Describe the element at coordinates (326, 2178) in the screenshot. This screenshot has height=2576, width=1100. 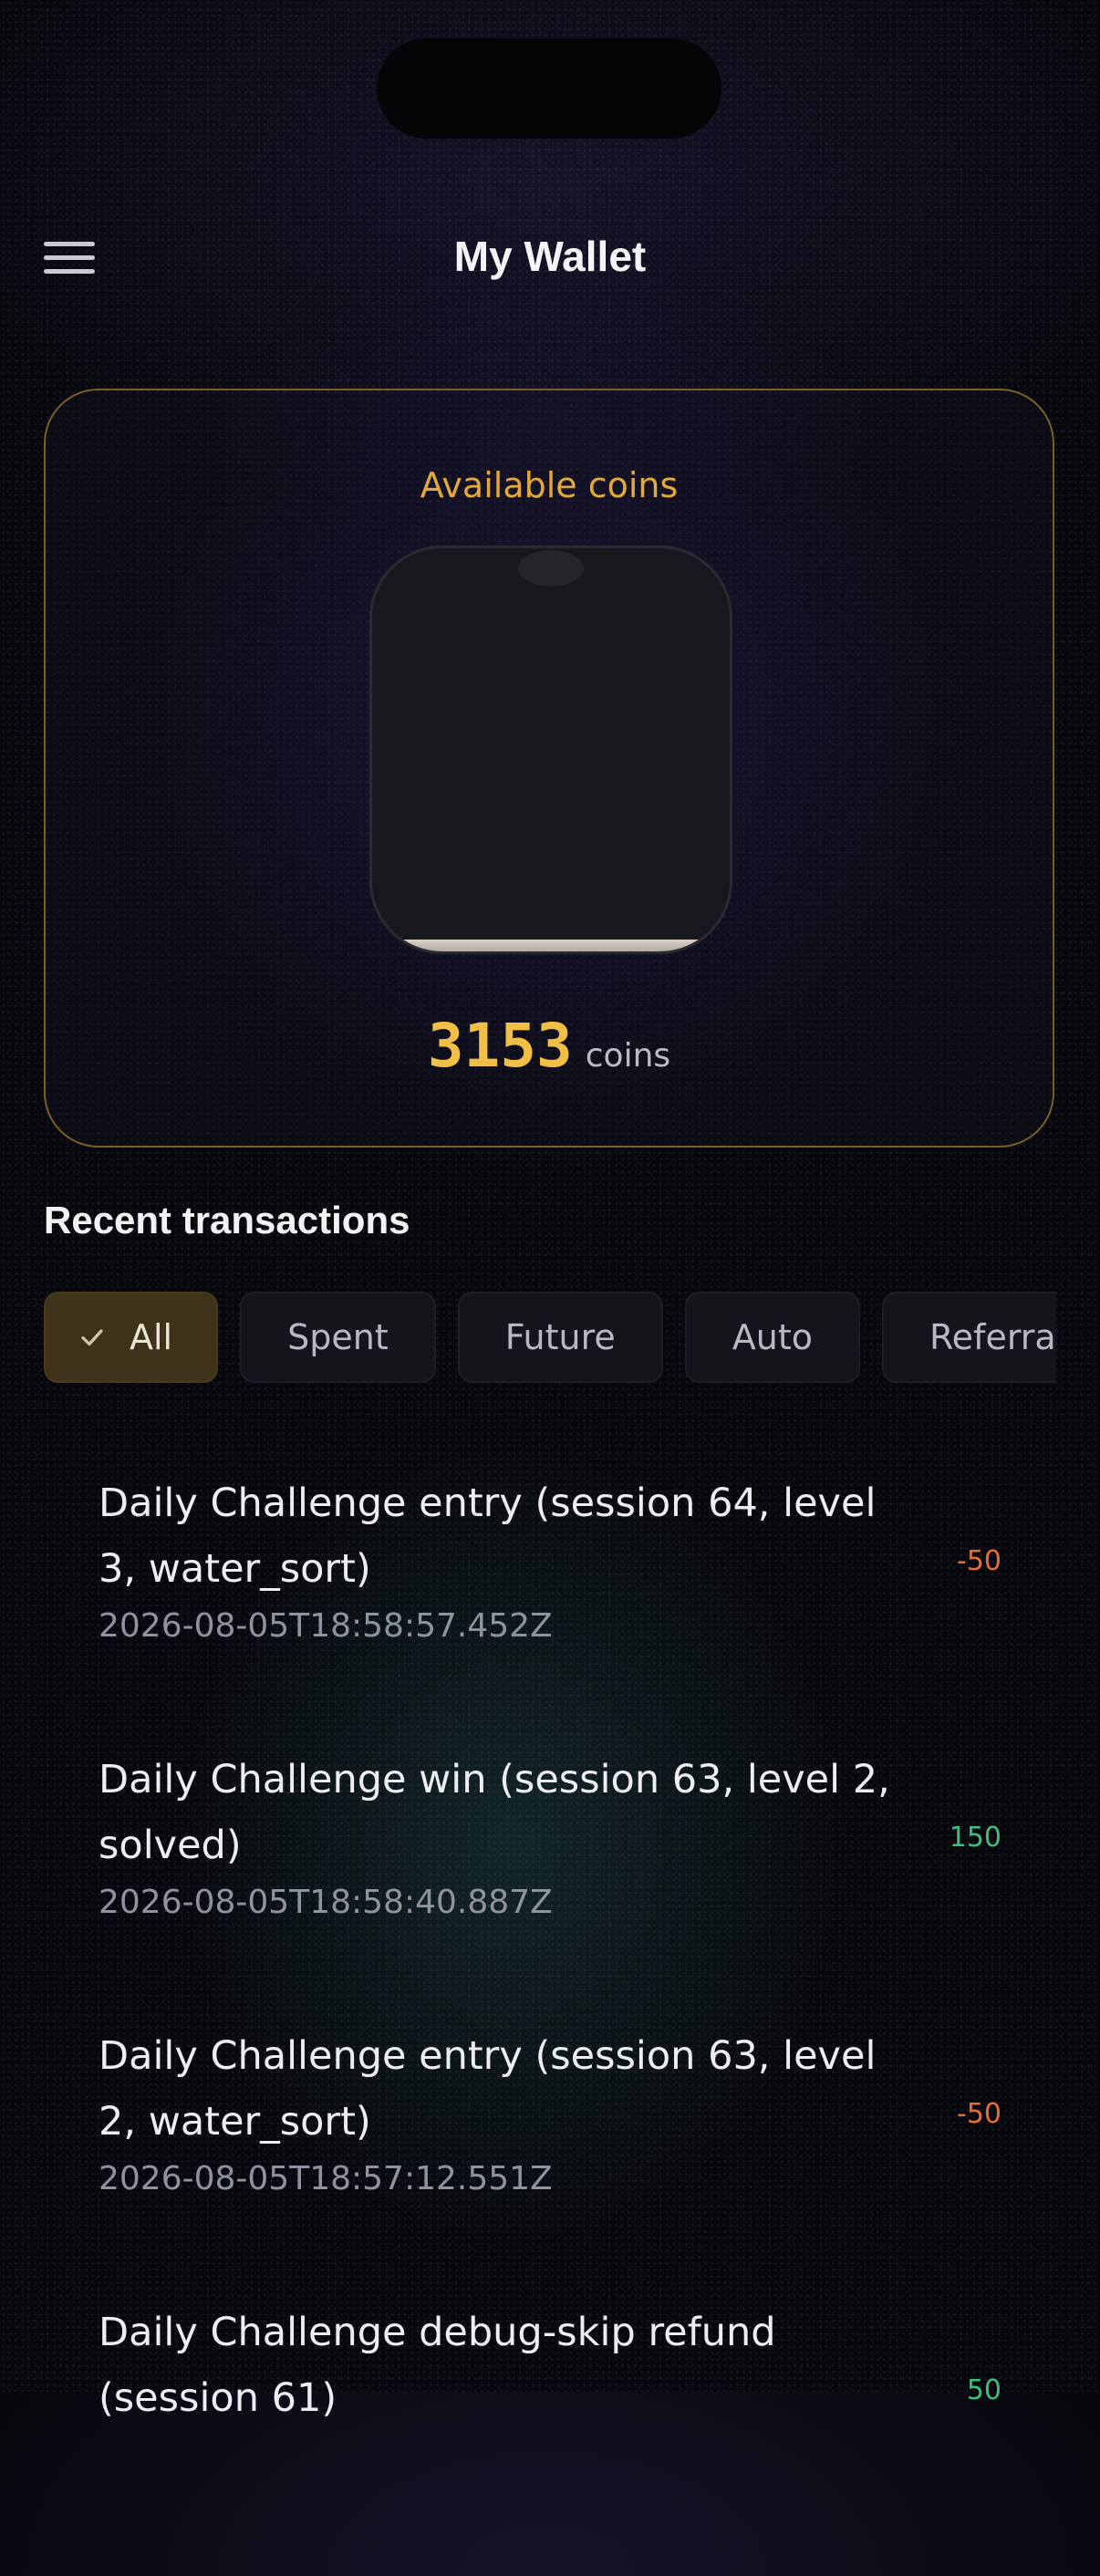
I see `transaction-timestamp: 2026-08-05T18:57:12.551Z` at that location.